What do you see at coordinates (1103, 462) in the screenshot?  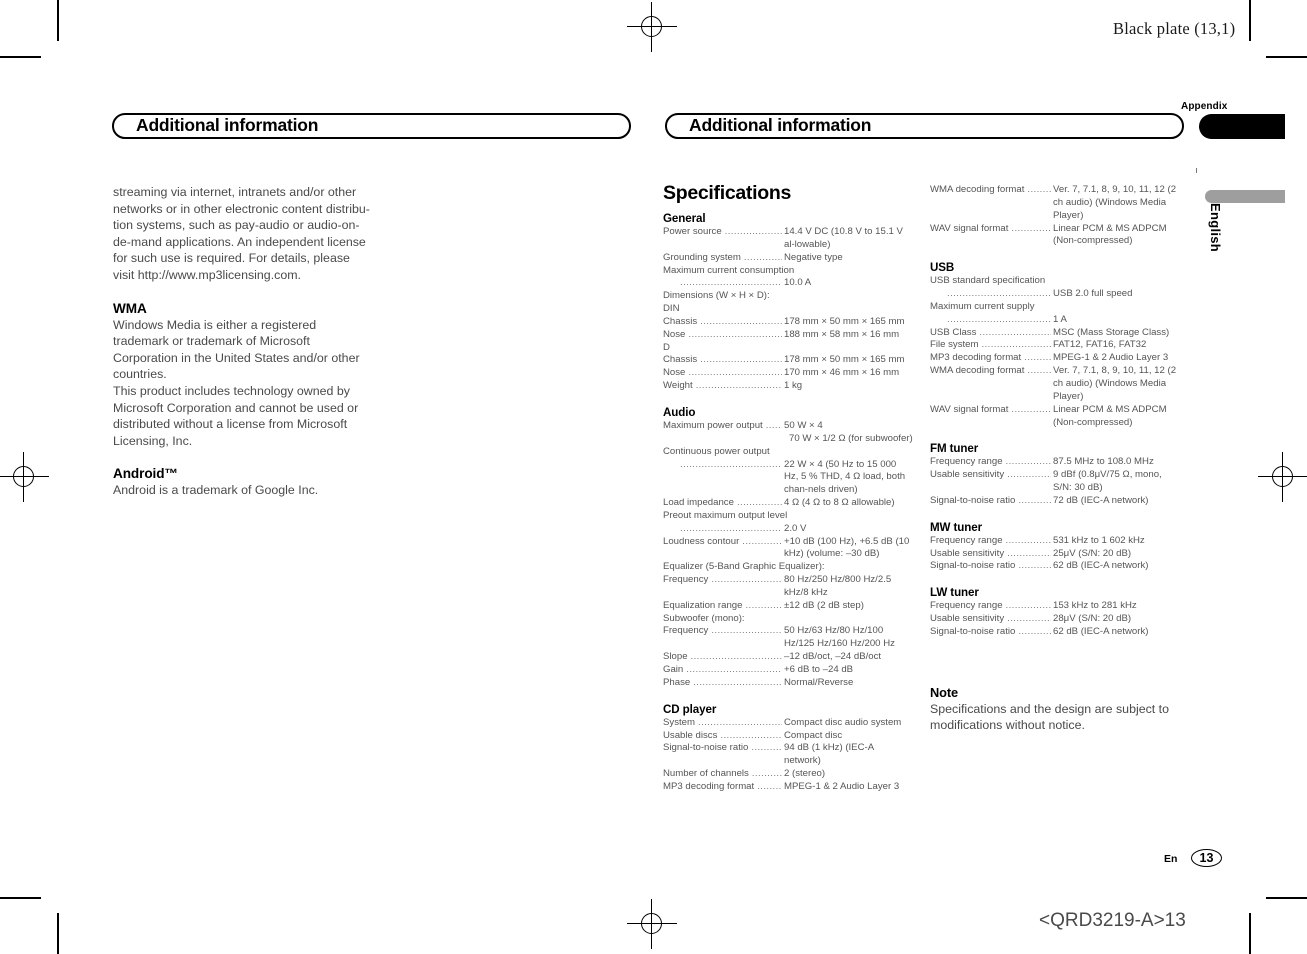 I see `spec-value: 87.5 MHz to 108.0 MHz` at bounding box center [1103, 462].